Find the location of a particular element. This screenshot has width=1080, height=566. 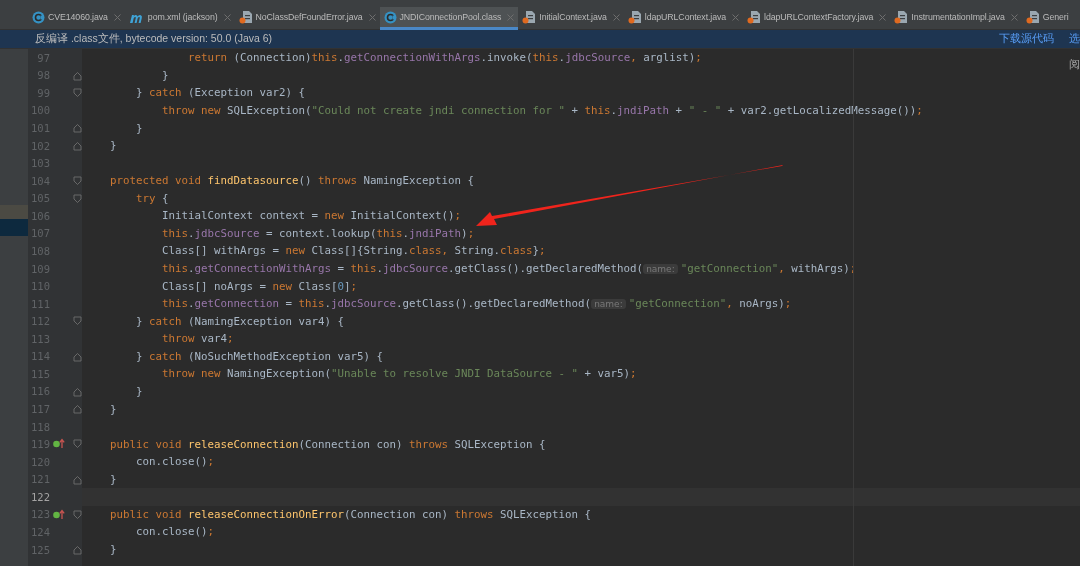

banner-link: 选 is located at coordinates (1074, 39).